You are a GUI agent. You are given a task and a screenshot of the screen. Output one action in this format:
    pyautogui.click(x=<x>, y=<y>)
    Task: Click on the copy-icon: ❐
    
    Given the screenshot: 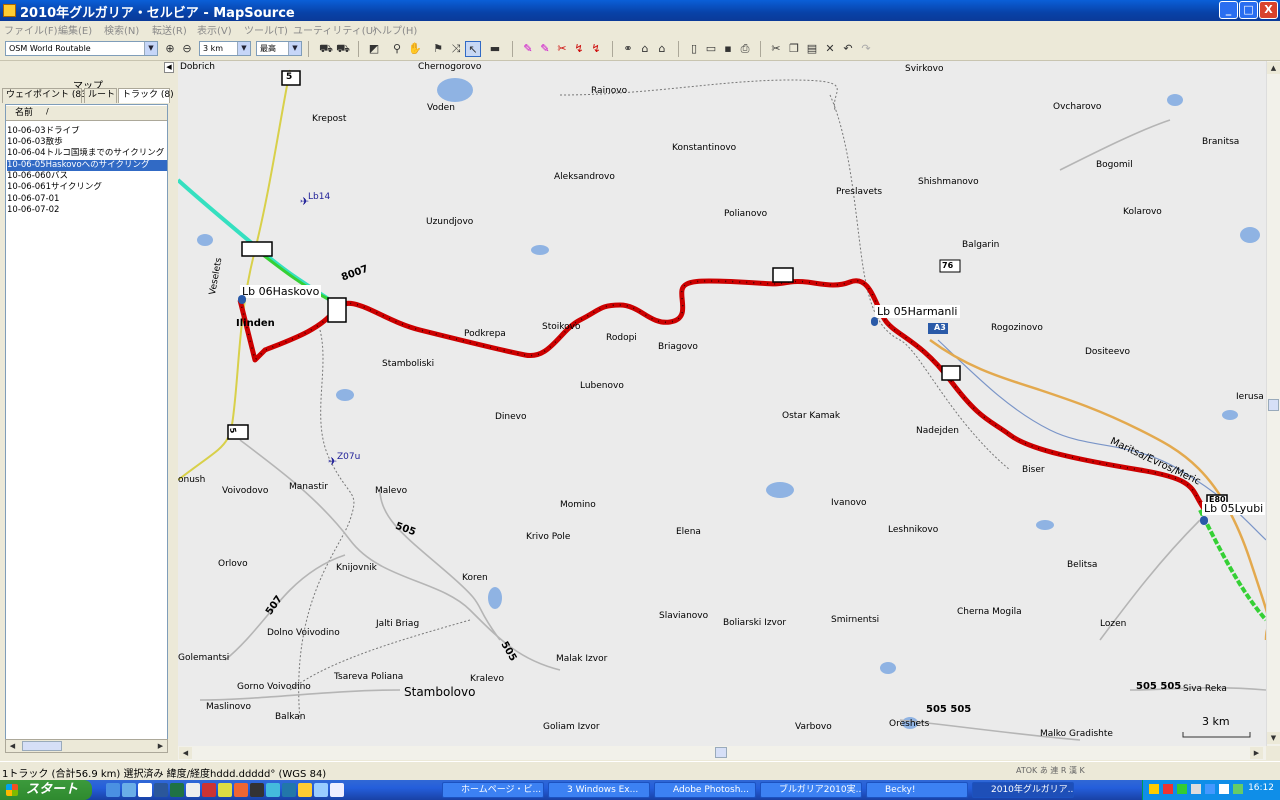 What is the action you would take?
    pyautogui.click(x=794, y=49)
    